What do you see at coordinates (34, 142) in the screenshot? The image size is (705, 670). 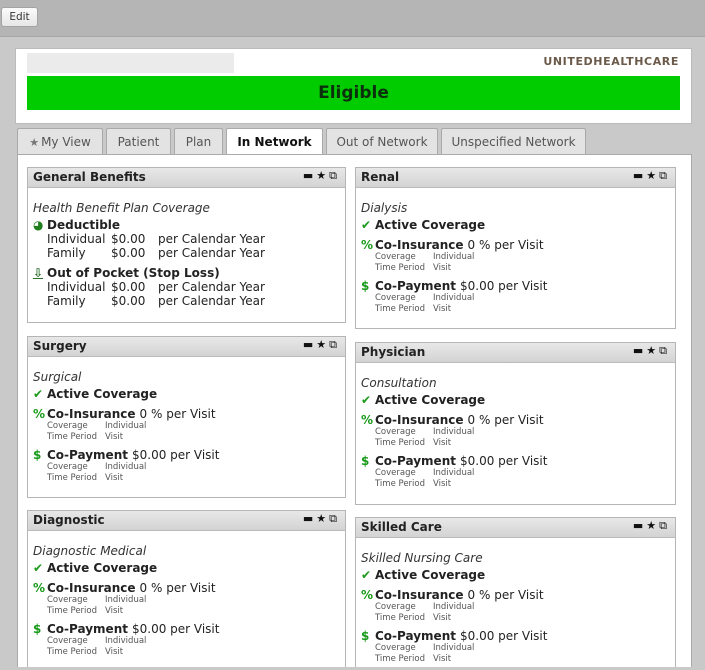 I see `star-icon: ★` at bounding box center [34, 142].